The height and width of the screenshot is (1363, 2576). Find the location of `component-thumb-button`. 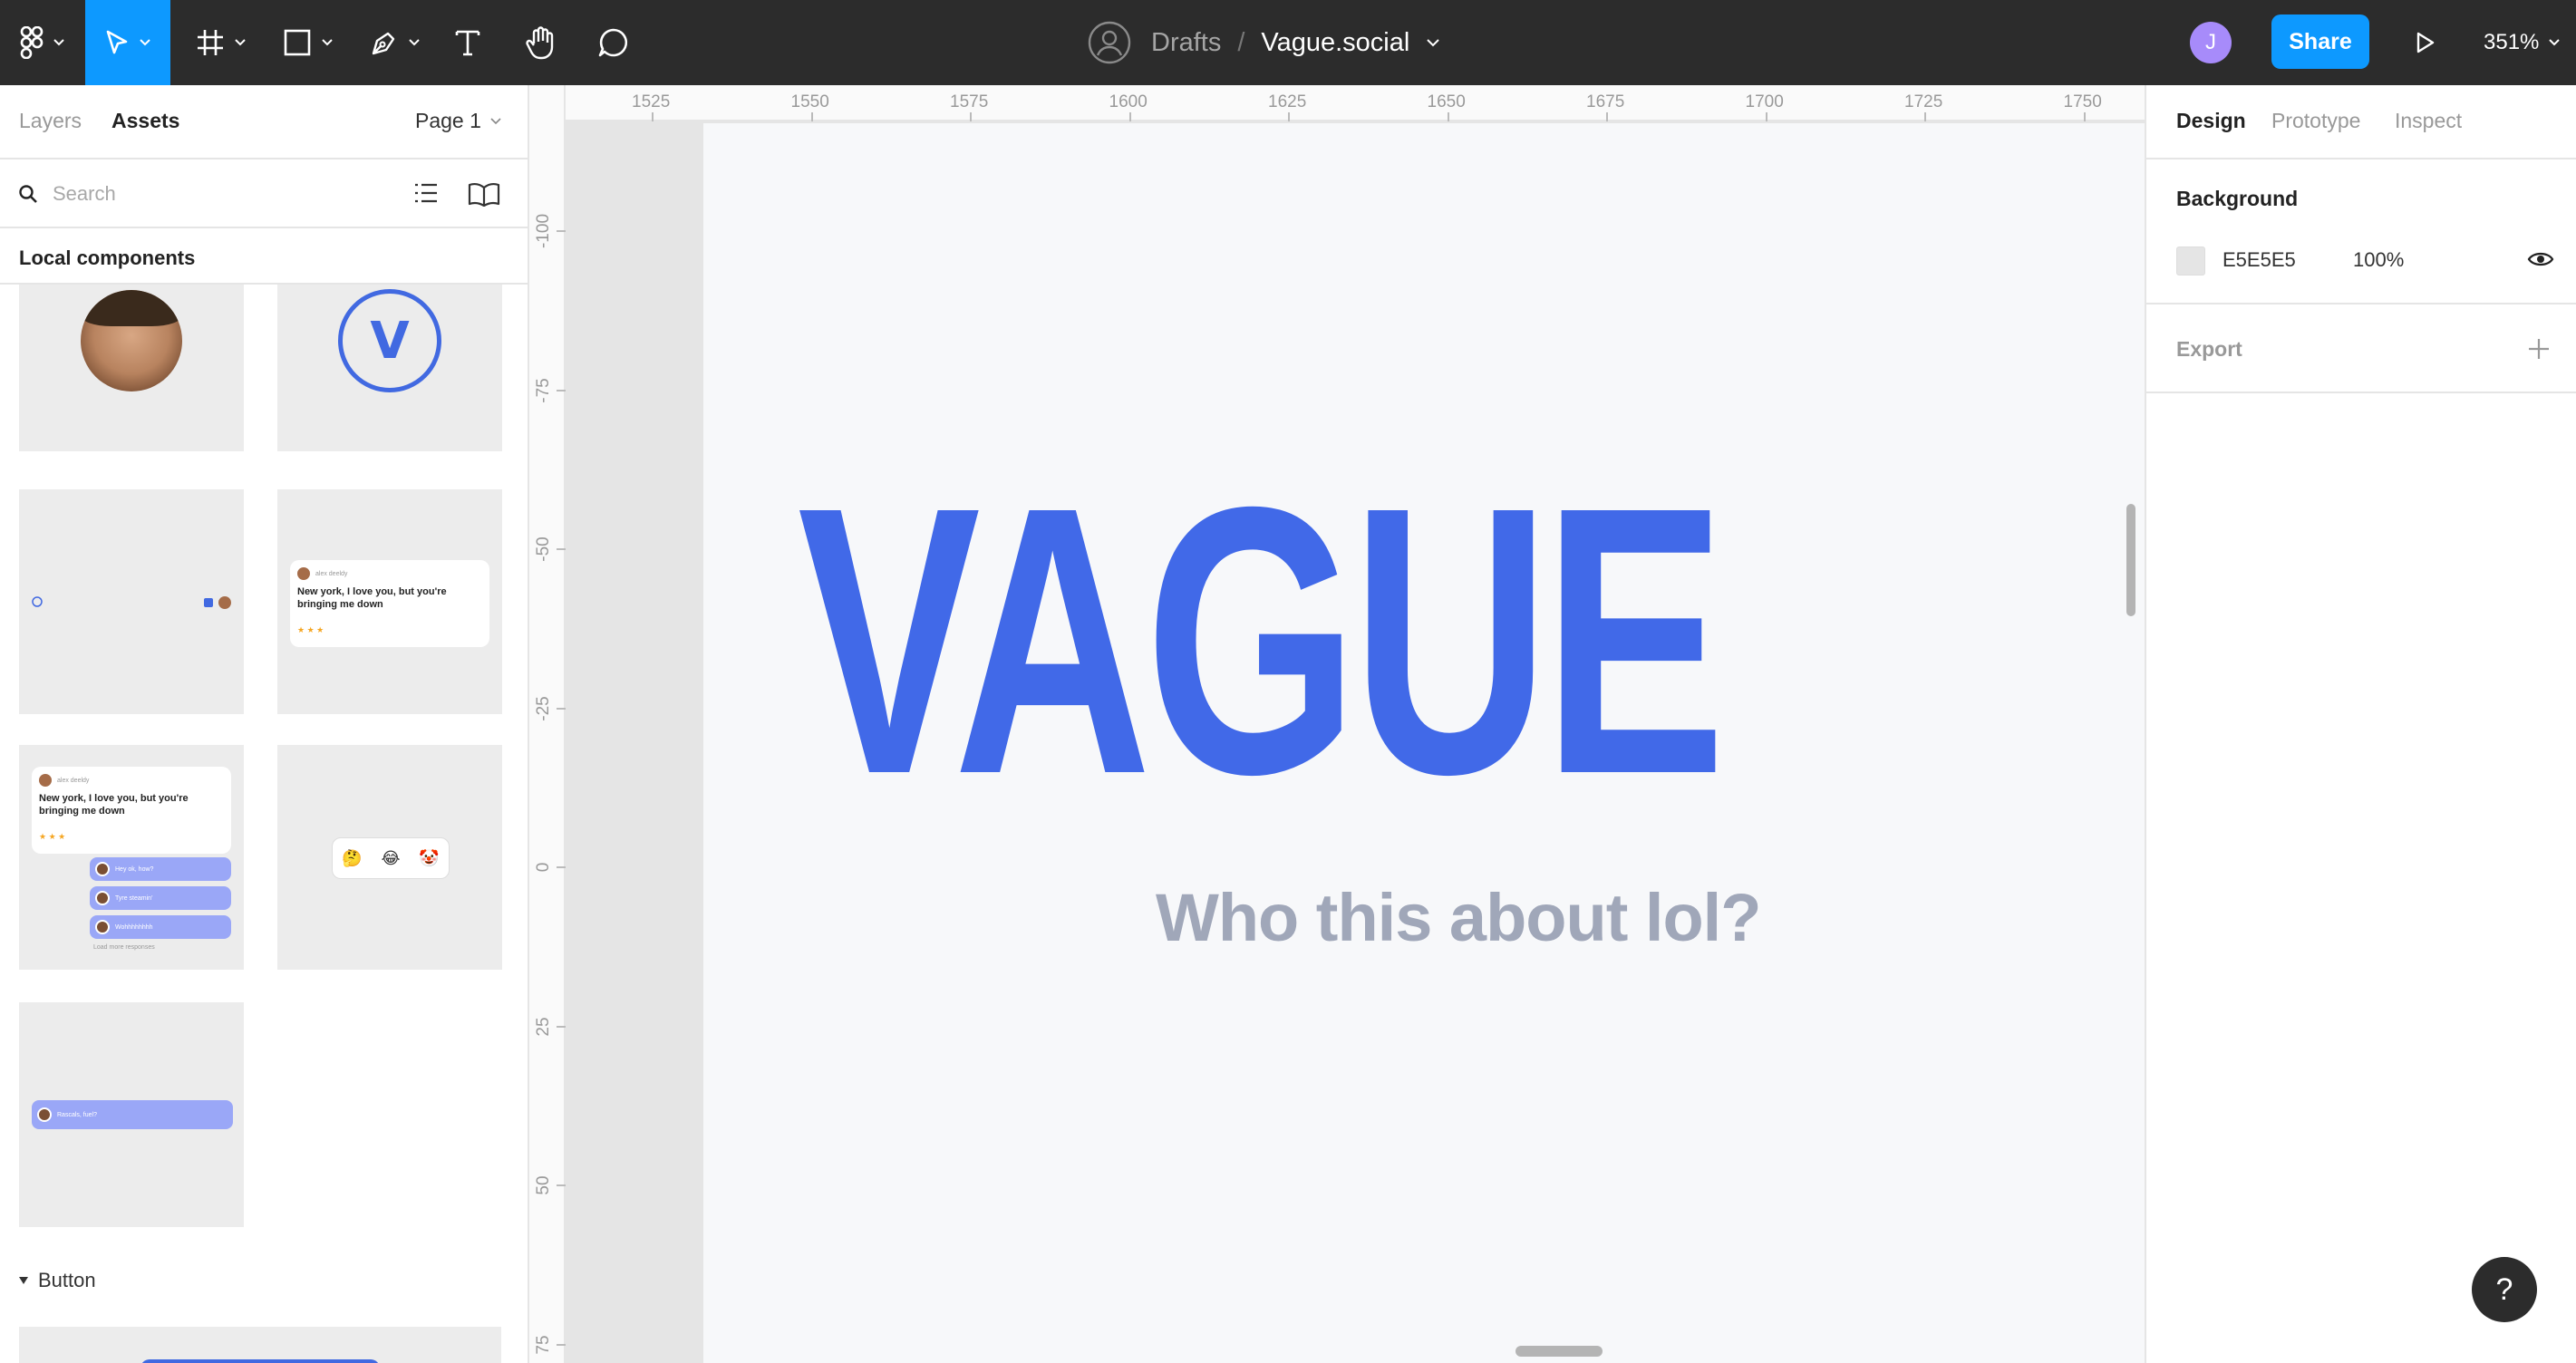

component-thumb-button is located at coordinates (260, 1345).